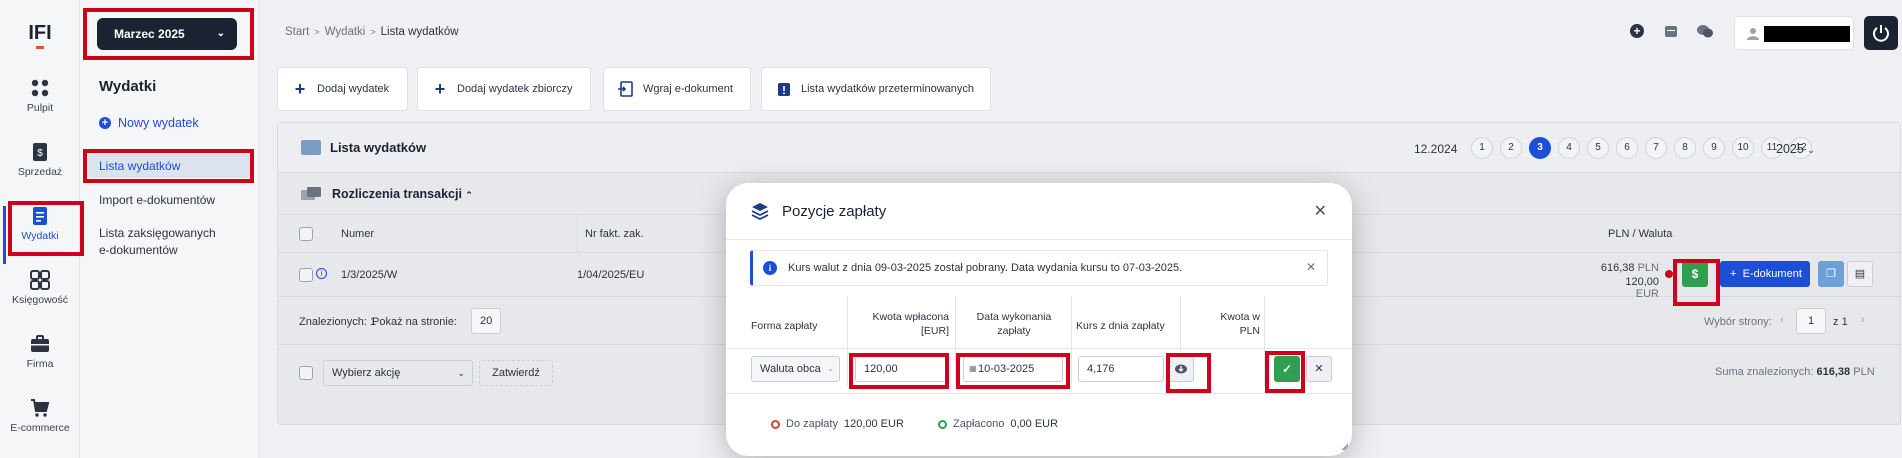 The height and width of the screenshot is (458, 1902). I want to click on of-label: z, so click(1836, 322).